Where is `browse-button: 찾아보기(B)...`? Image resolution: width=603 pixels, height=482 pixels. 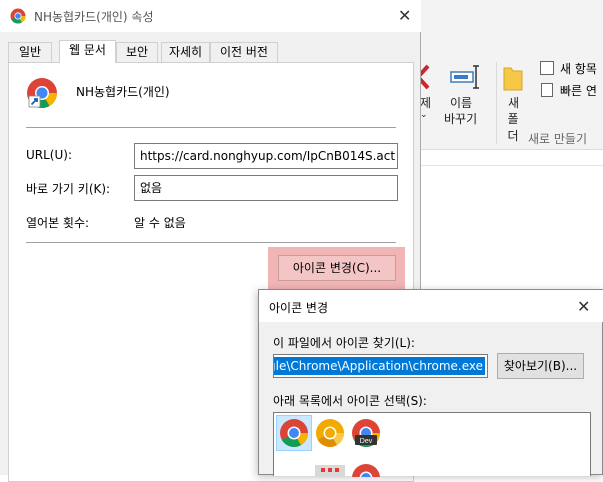
browse-button: 찾아보기(B)... is located at coordinates (540, 366).